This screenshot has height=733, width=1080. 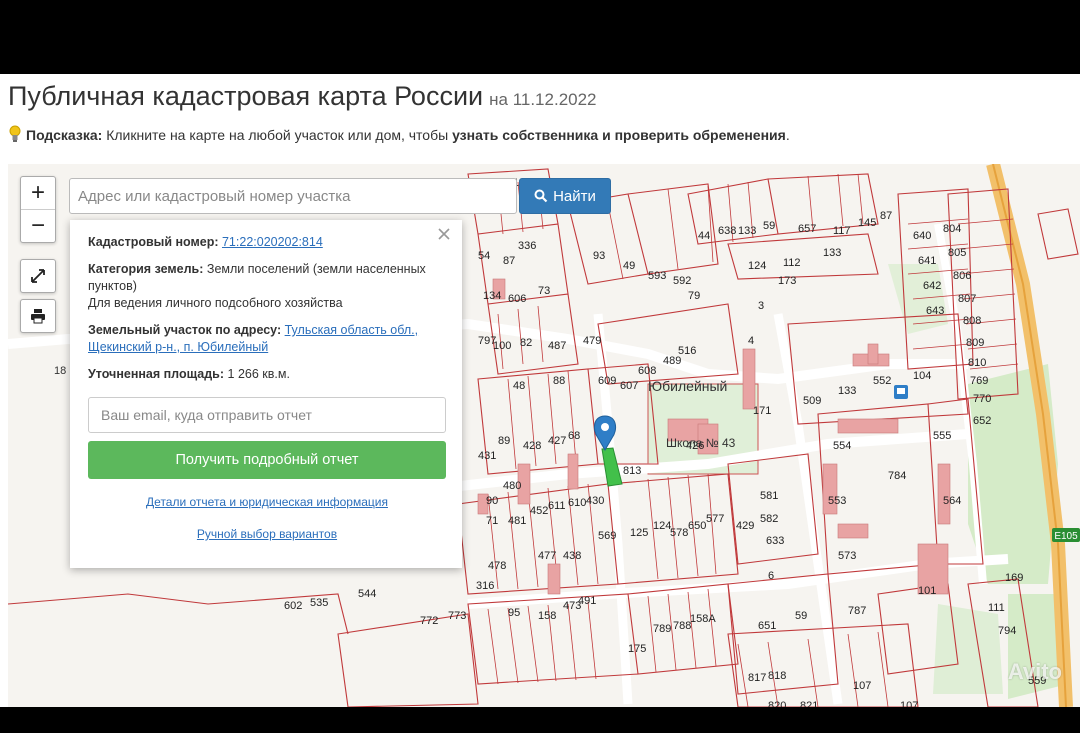 What do you see at coordinates (258, 374) in the screenshot?
I see `area-value: 1 266 кв.м.` at bounding box center [258, 374].